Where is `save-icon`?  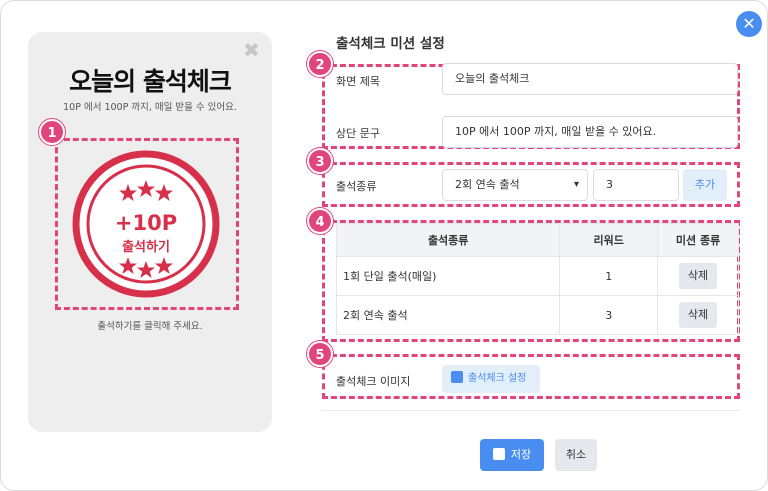 save-icon is located at coordinates (498, 454).